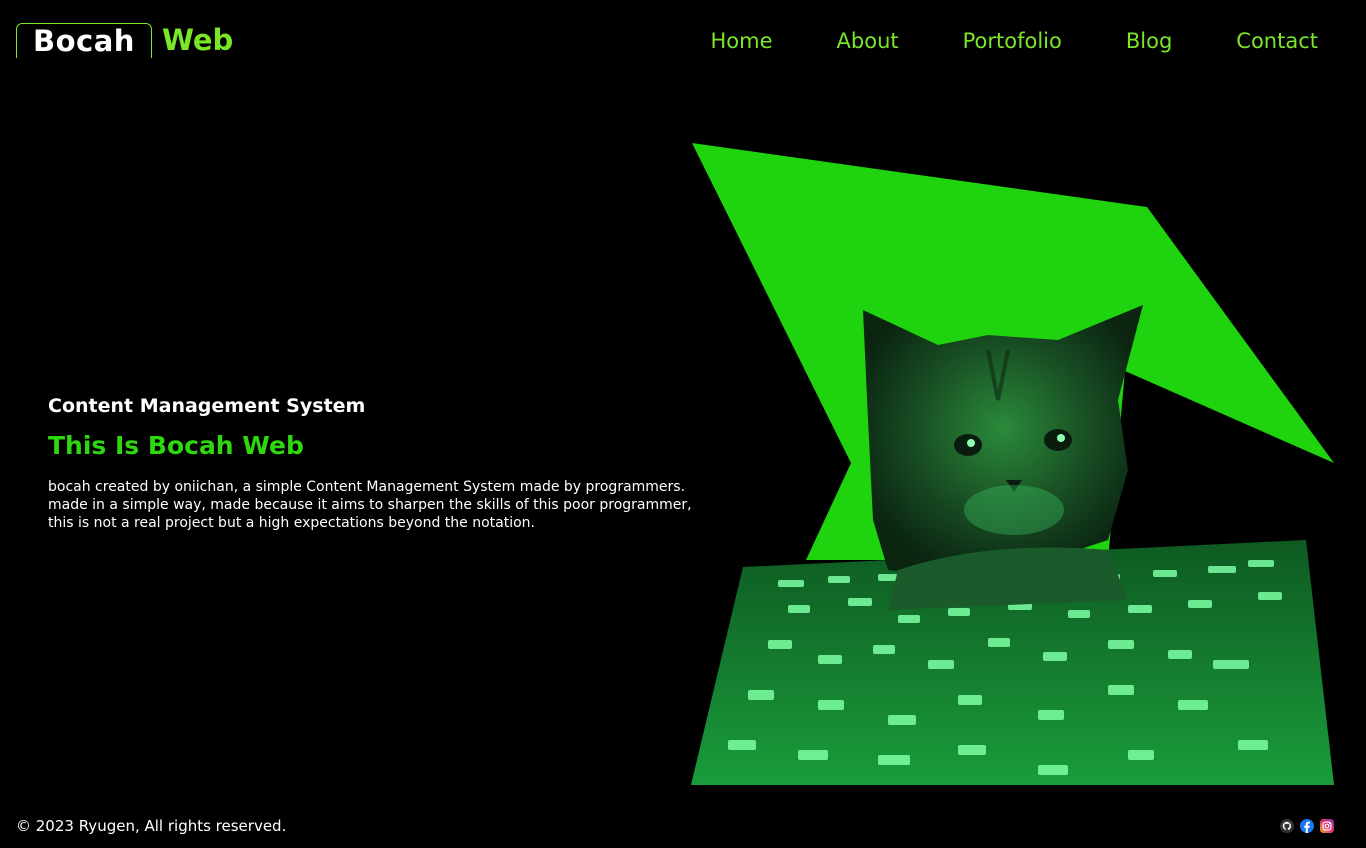  Describe the element at coordinates (868, 41) in the screenshot. I see `nav-about: About` at that location.